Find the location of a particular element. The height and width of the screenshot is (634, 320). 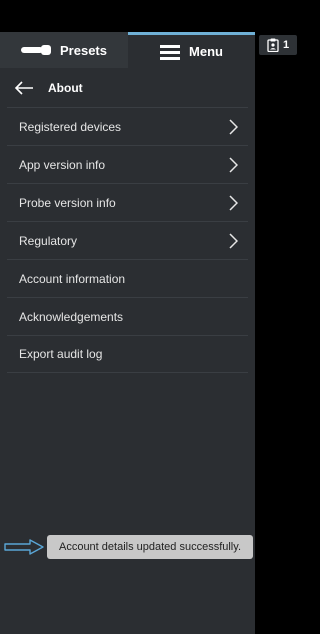

worklist-badge: 1 is located at coordinates (278, 45).